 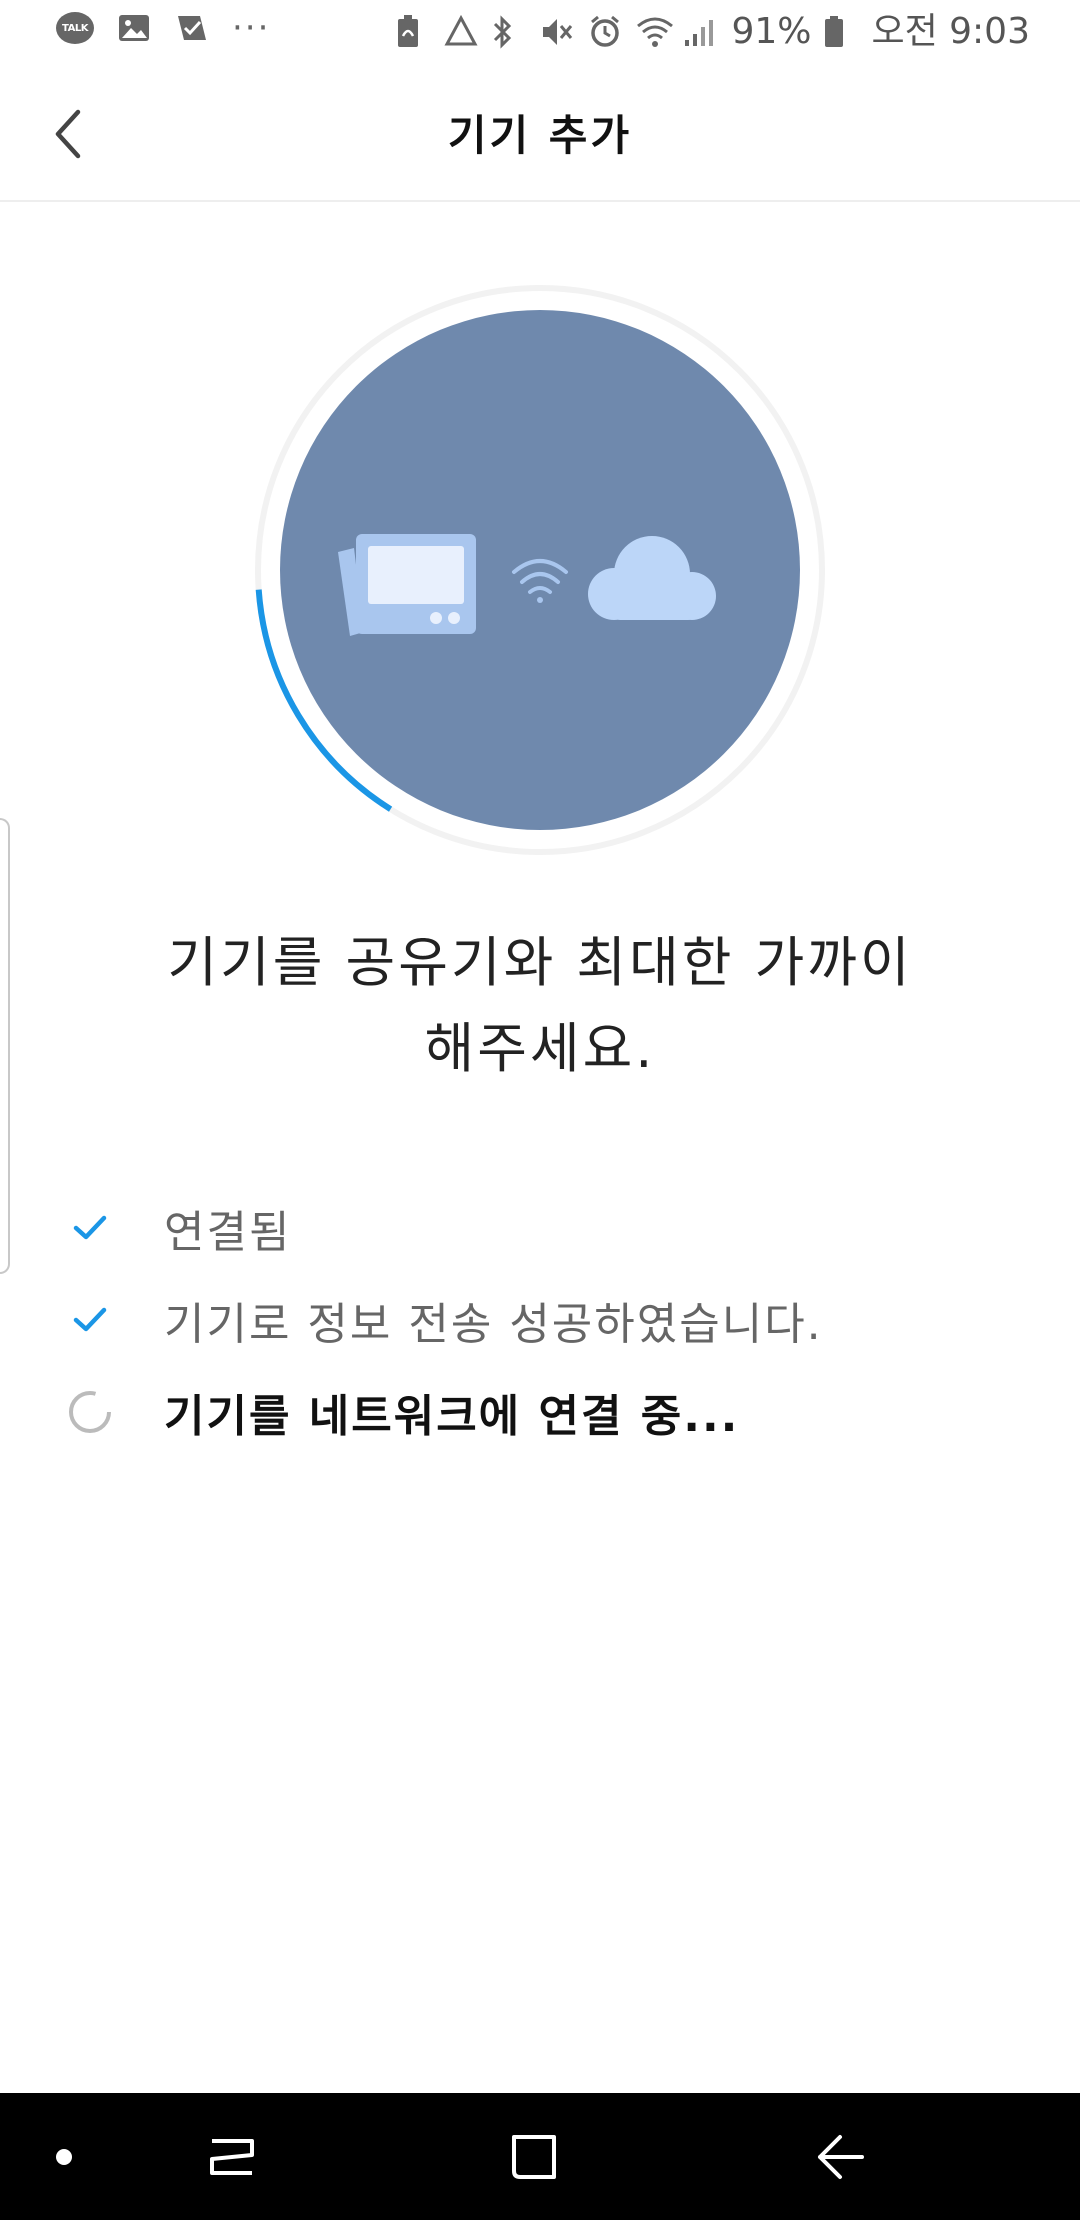 I want to click on nav-back-button, so click(x=840, y=2157).